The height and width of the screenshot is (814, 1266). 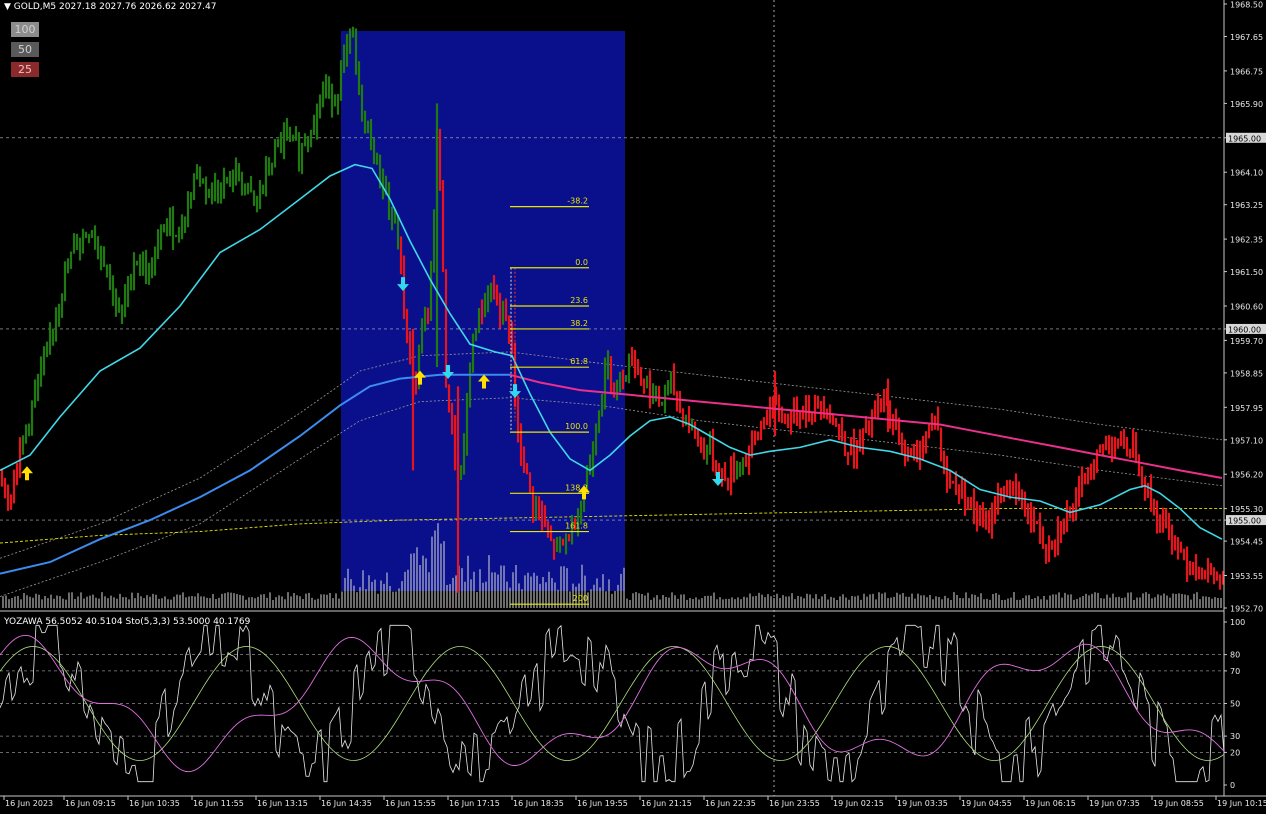 I want to click on time-tick-label: 16 Jun 19:55, so click(x=602, y=803).